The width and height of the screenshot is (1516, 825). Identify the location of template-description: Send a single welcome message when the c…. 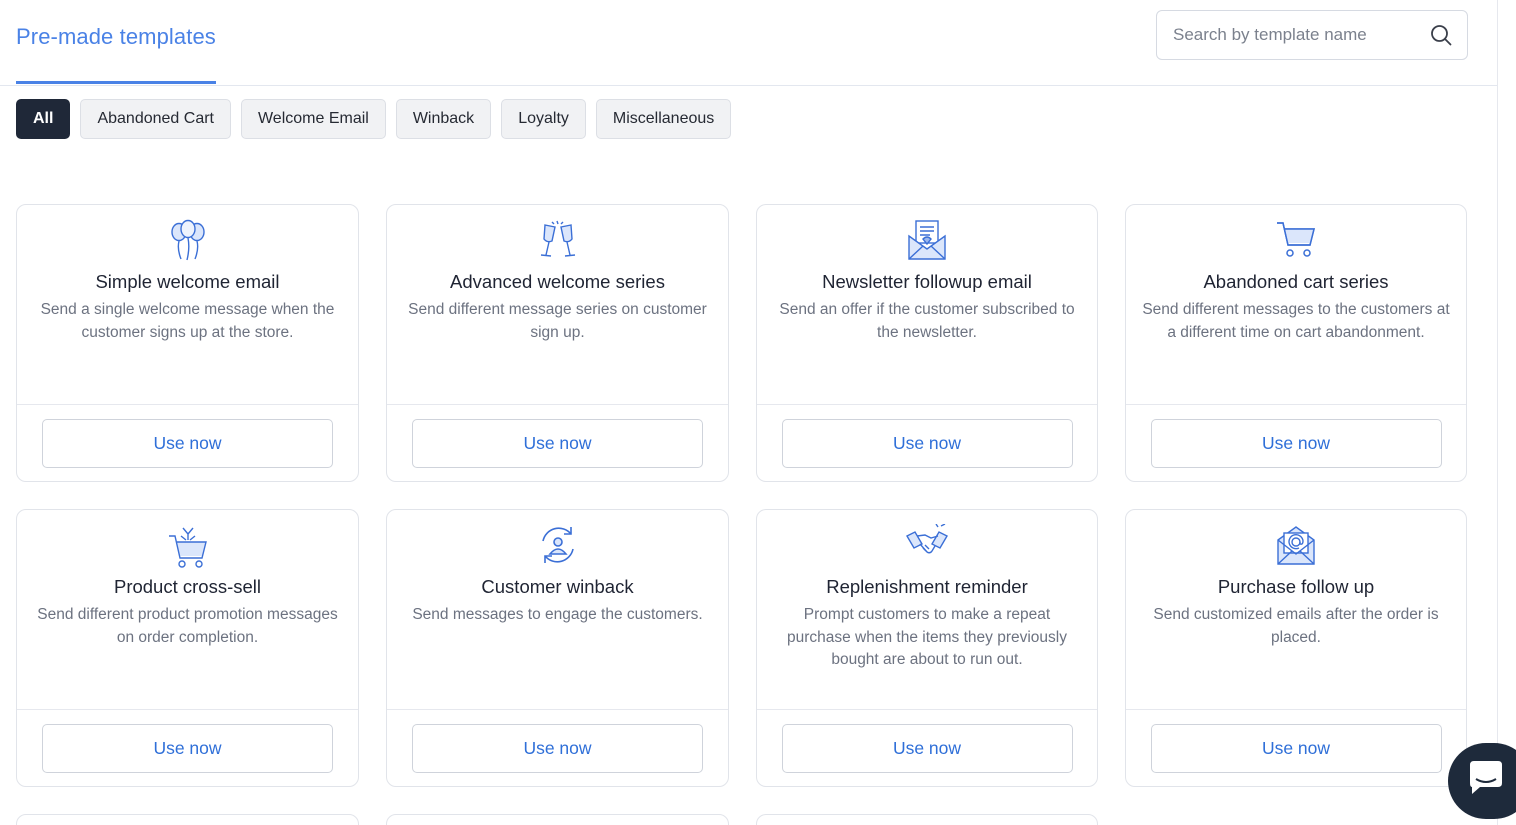
(187, 321).